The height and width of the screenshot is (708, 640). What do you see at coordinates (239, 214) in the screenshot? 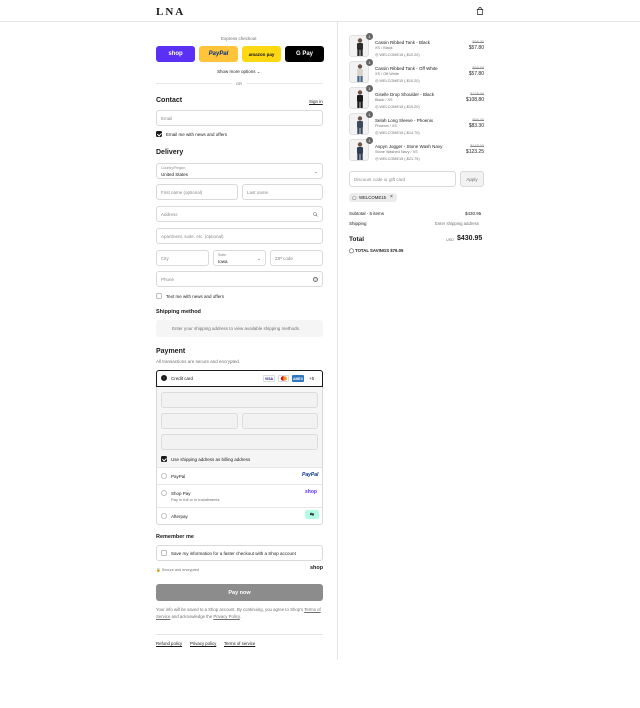
I see `address-field: Address` at bounding box center [239, 214].